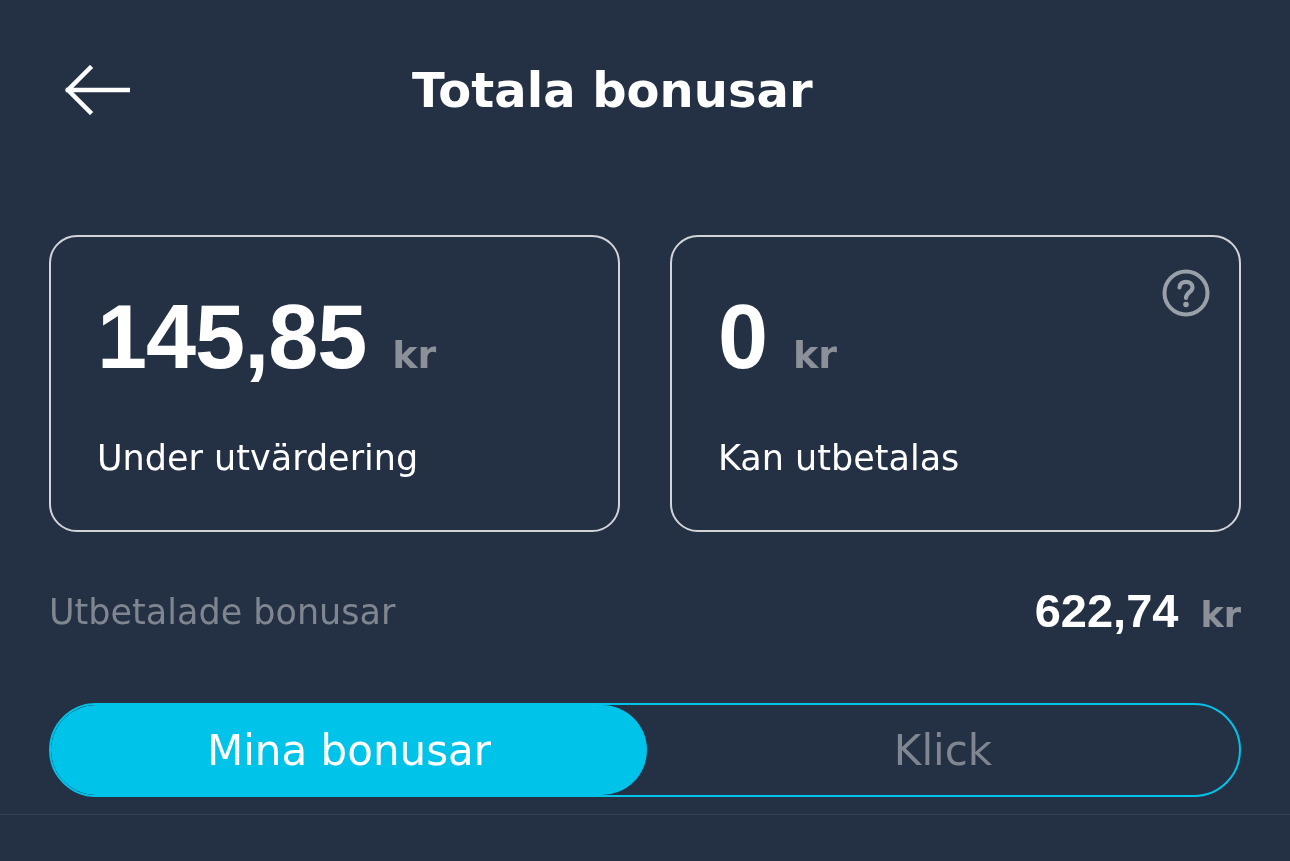 The width and height of the screenshot is (1290, 861). What do you see at coordinates (839, 458) in the screenshot?
I see `card-label: Kan utbetalas` at bounding box center [839, 458].